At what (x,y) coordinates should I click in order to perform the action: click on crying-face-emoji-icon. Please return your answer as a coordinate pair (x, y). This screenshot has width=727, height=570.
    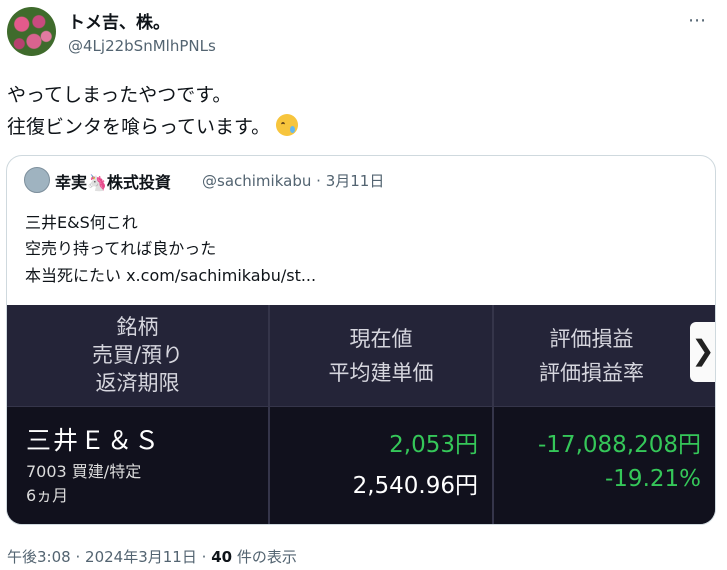
    Looking at the image, I should click on (287, 125).